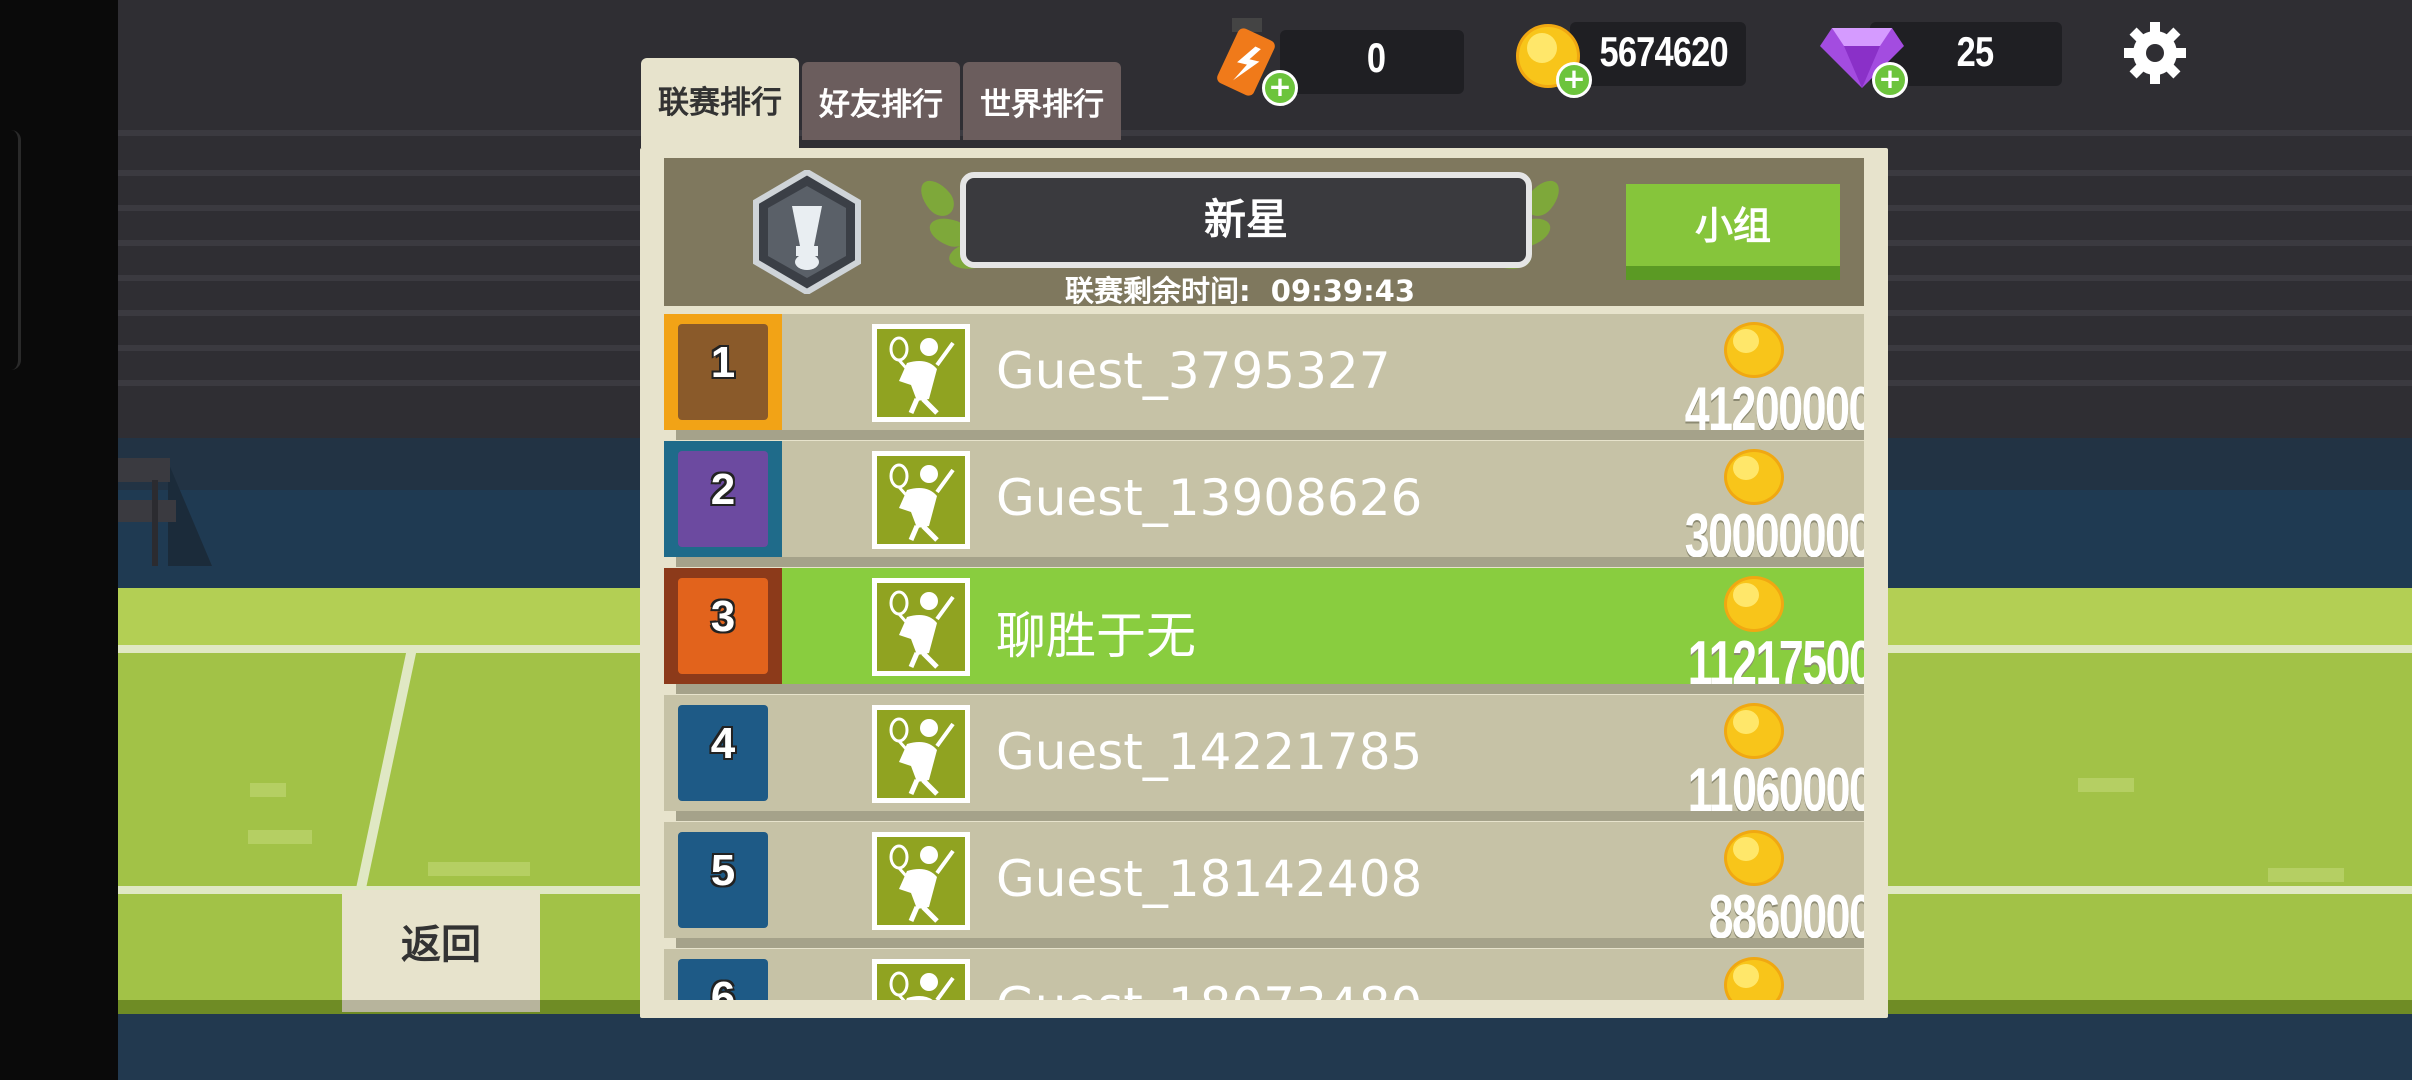 The image size is (2412, 1080). I want to click on rank-chest-icon: 4, so click(723, 753).